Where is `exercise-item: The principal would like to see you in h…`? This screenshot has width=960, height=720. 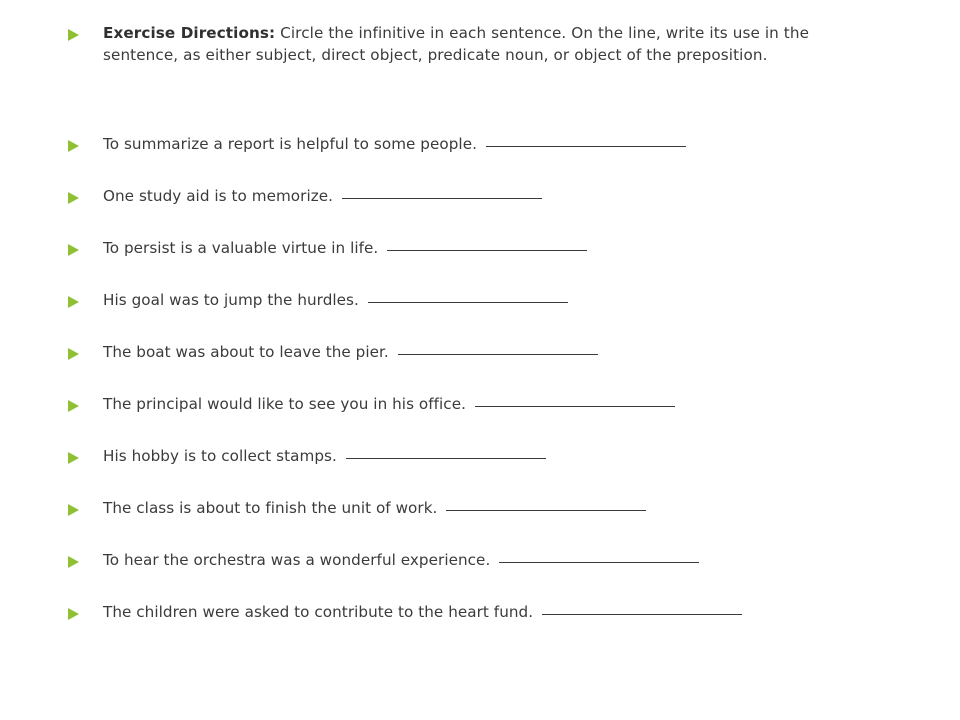 exercise-item: The principal would like to see you in h… is located at coordinates (513, 404).